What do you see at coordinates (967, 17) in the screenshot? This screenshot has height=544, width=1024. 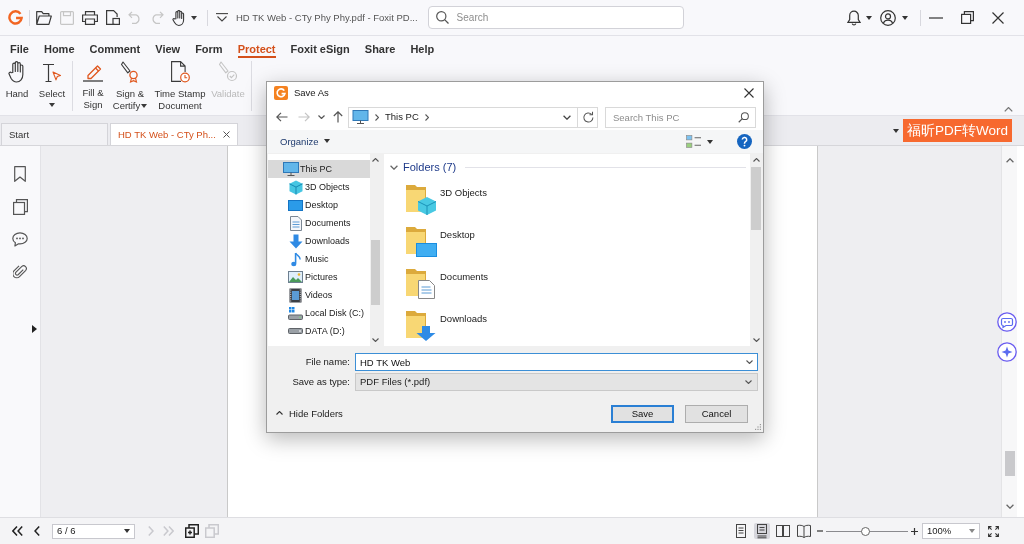 I see `restore-icon` at bounding box center [967, 17].